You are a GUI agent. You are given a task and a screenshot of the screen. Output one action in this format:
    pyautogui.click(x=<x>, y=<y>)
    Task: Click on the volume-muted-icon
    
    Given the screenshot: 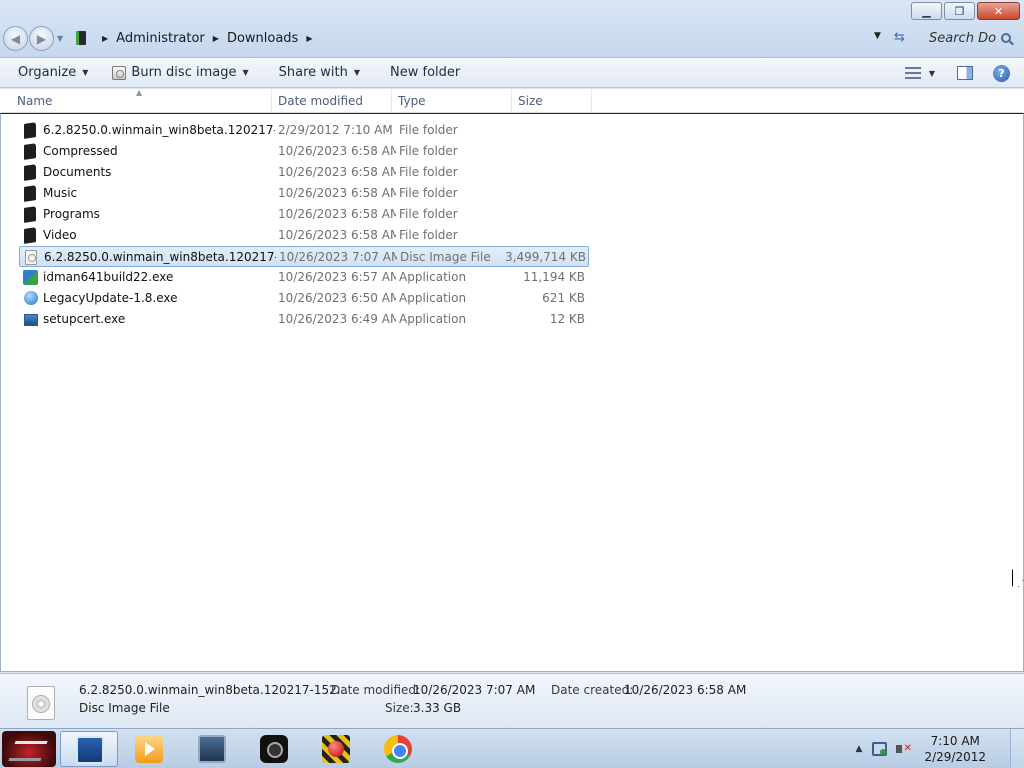 What is the action you would take?
    pyautogui.click(x=904, y=749)
    